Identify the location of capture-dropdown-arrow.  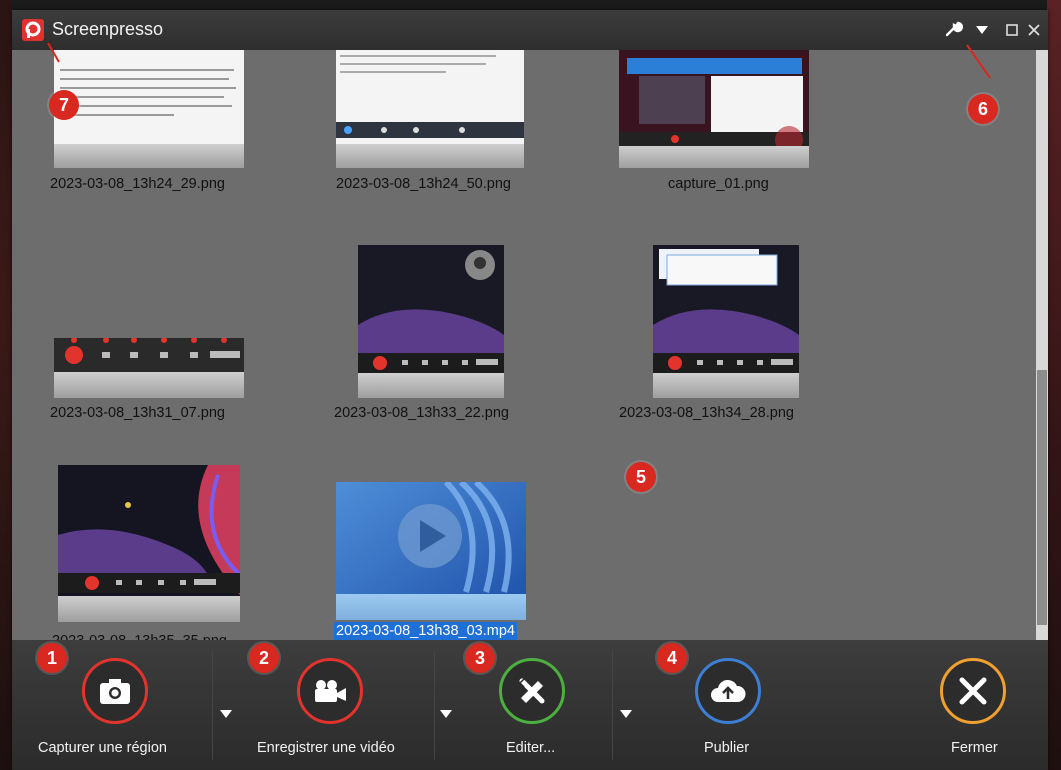
(226, 714).